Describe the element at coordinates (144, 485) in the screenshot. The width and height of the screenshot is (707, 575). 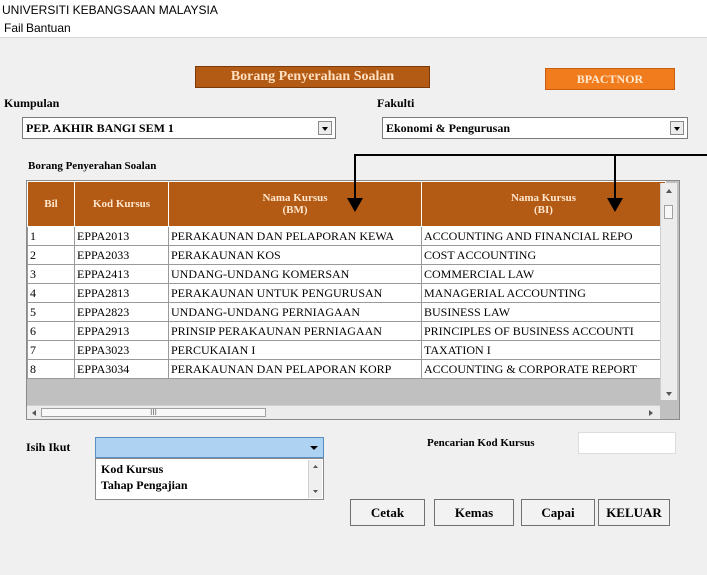
I see `sort-option-tahap-pengajian: Tahap Pengajian` at that location.